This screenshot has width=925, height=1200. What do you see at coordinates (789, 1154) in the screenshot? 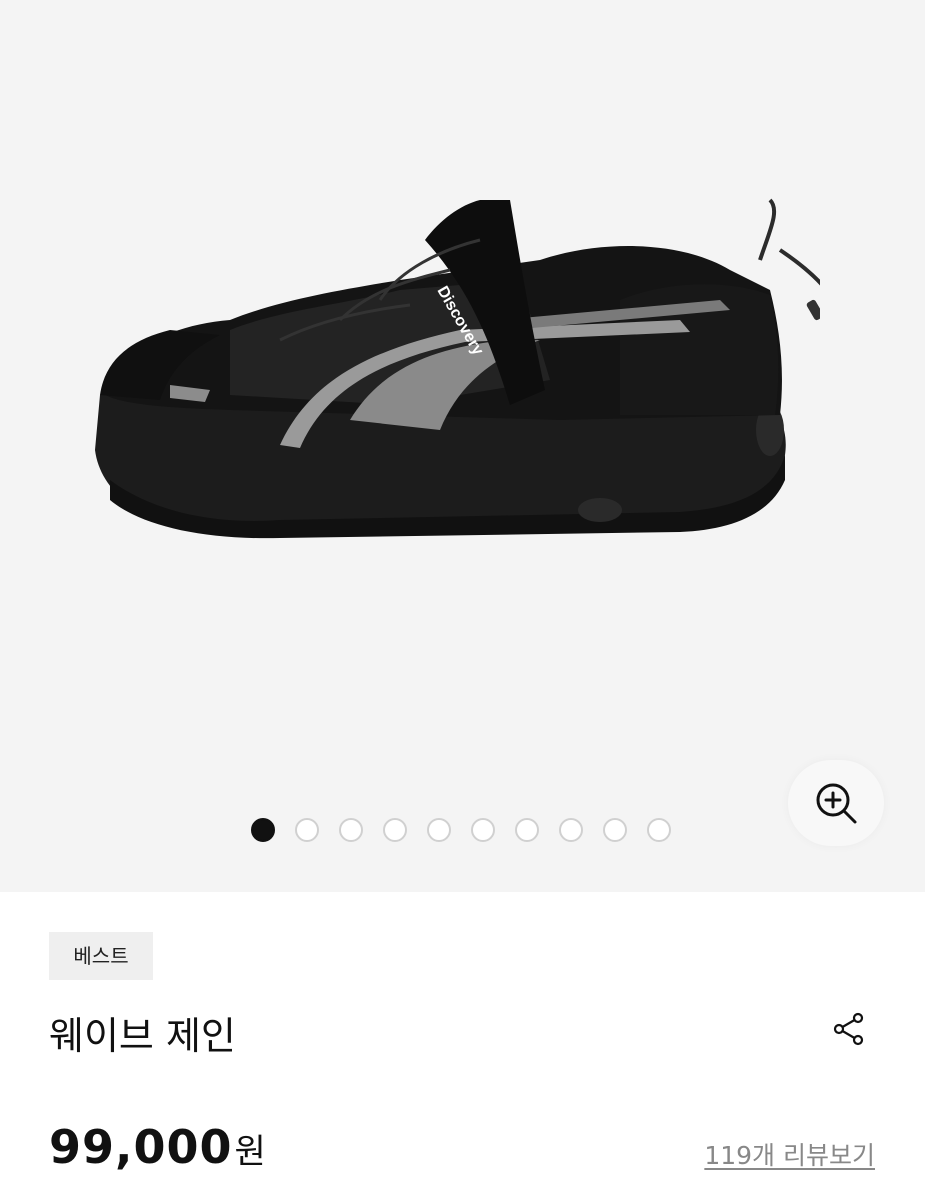
I see `review-link: 119개 리뷰보기` at bounding box center [789, 1154].